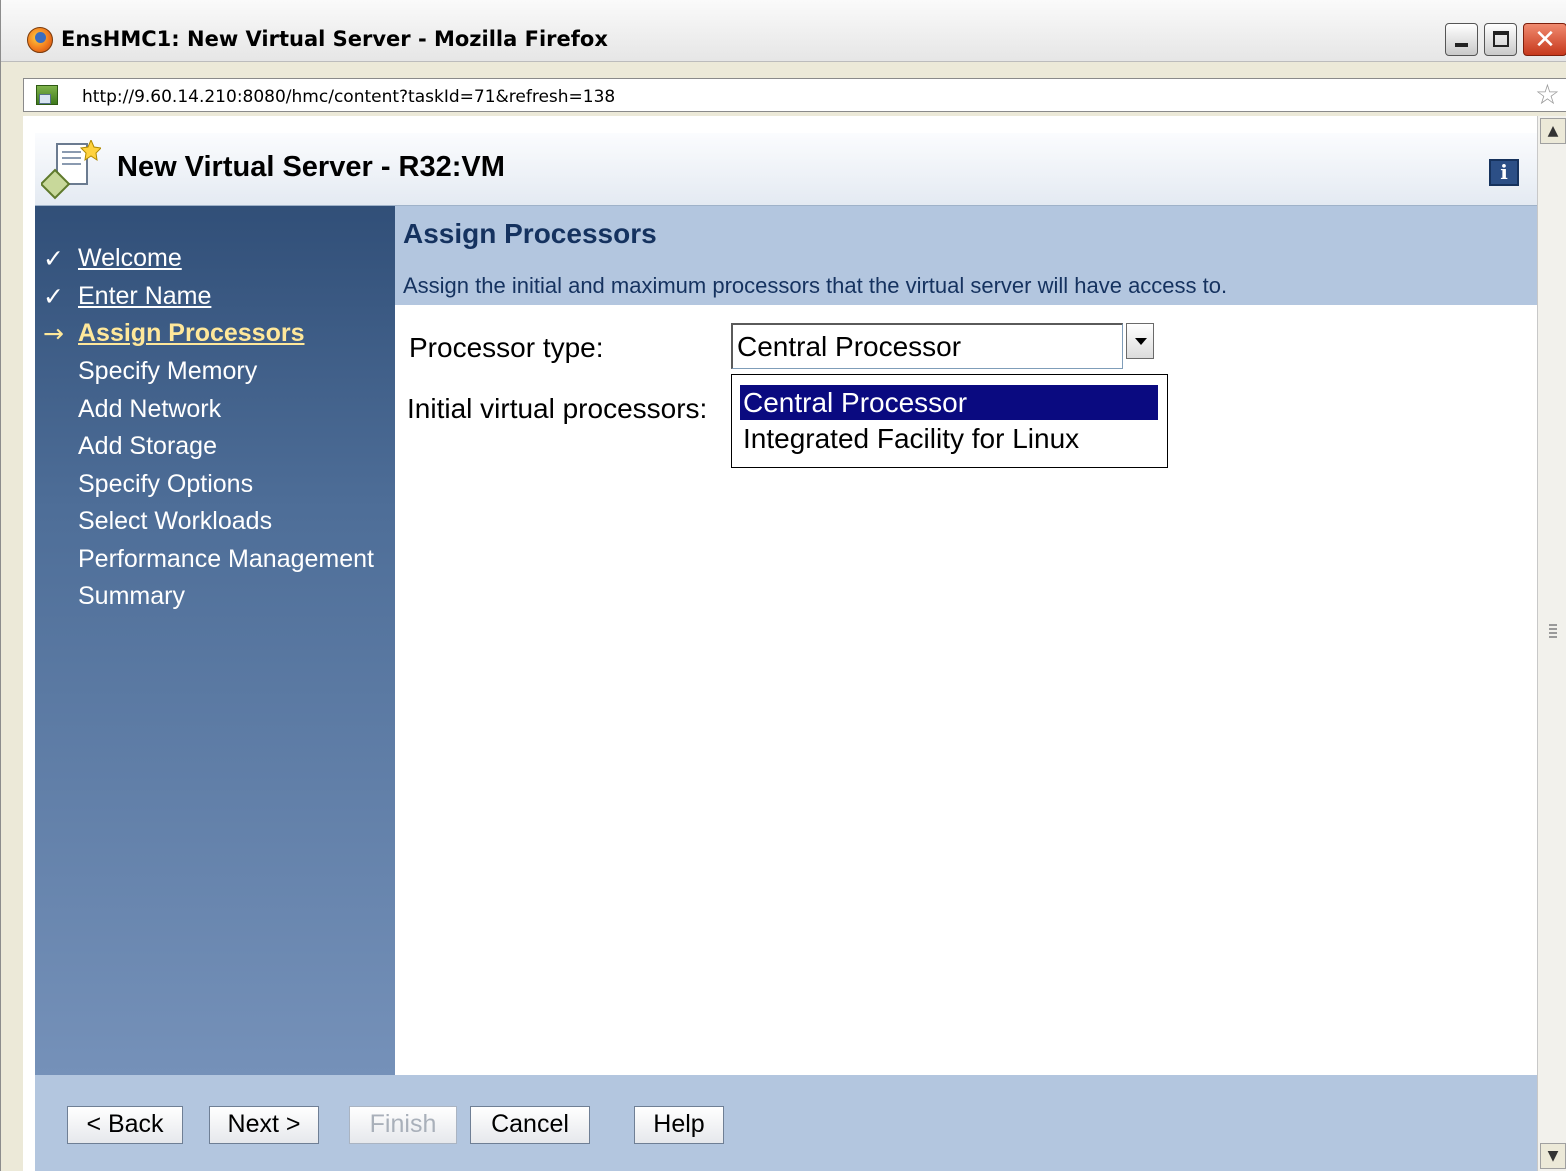 The height and width of the screenshot is (1171, 1566). I want to click on nav-item-label: Specify Memory, so click(168, 371).